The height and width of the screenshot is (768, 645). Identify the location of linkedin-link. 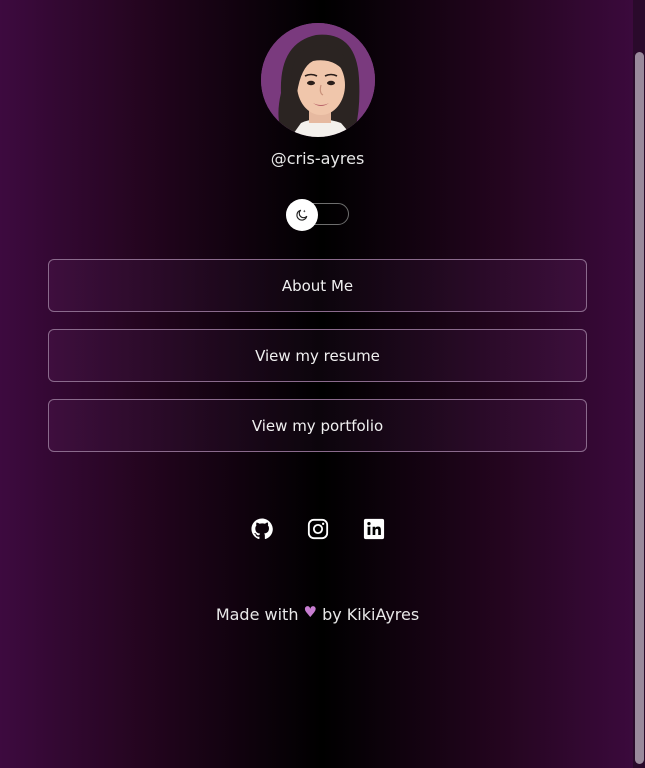
(374, 529).